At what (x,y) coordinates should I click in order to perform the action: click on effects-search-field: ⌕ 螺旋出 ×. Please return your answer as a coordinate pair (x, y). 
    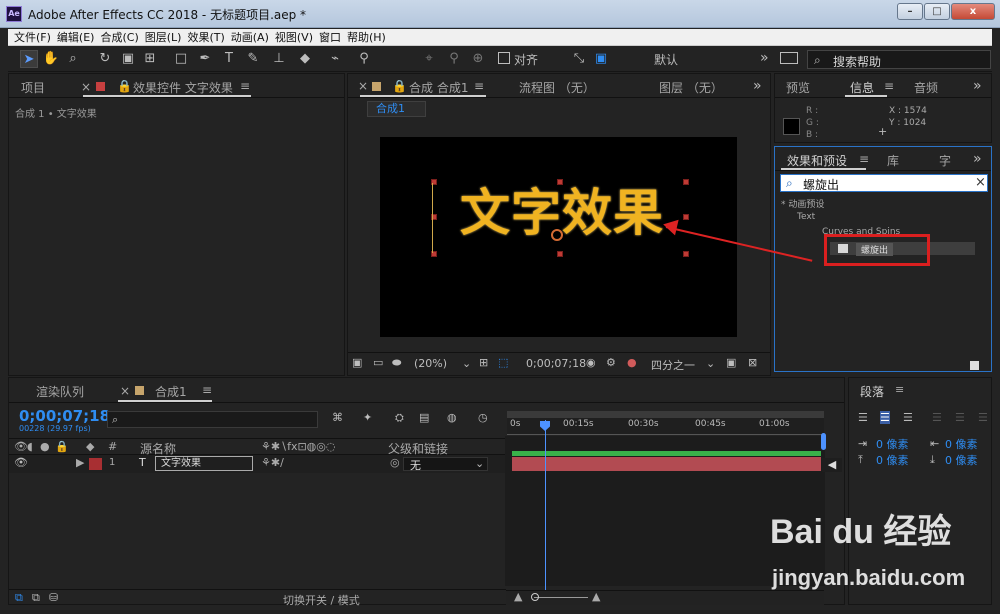
    Looking at the image, I should click on (884, 183).